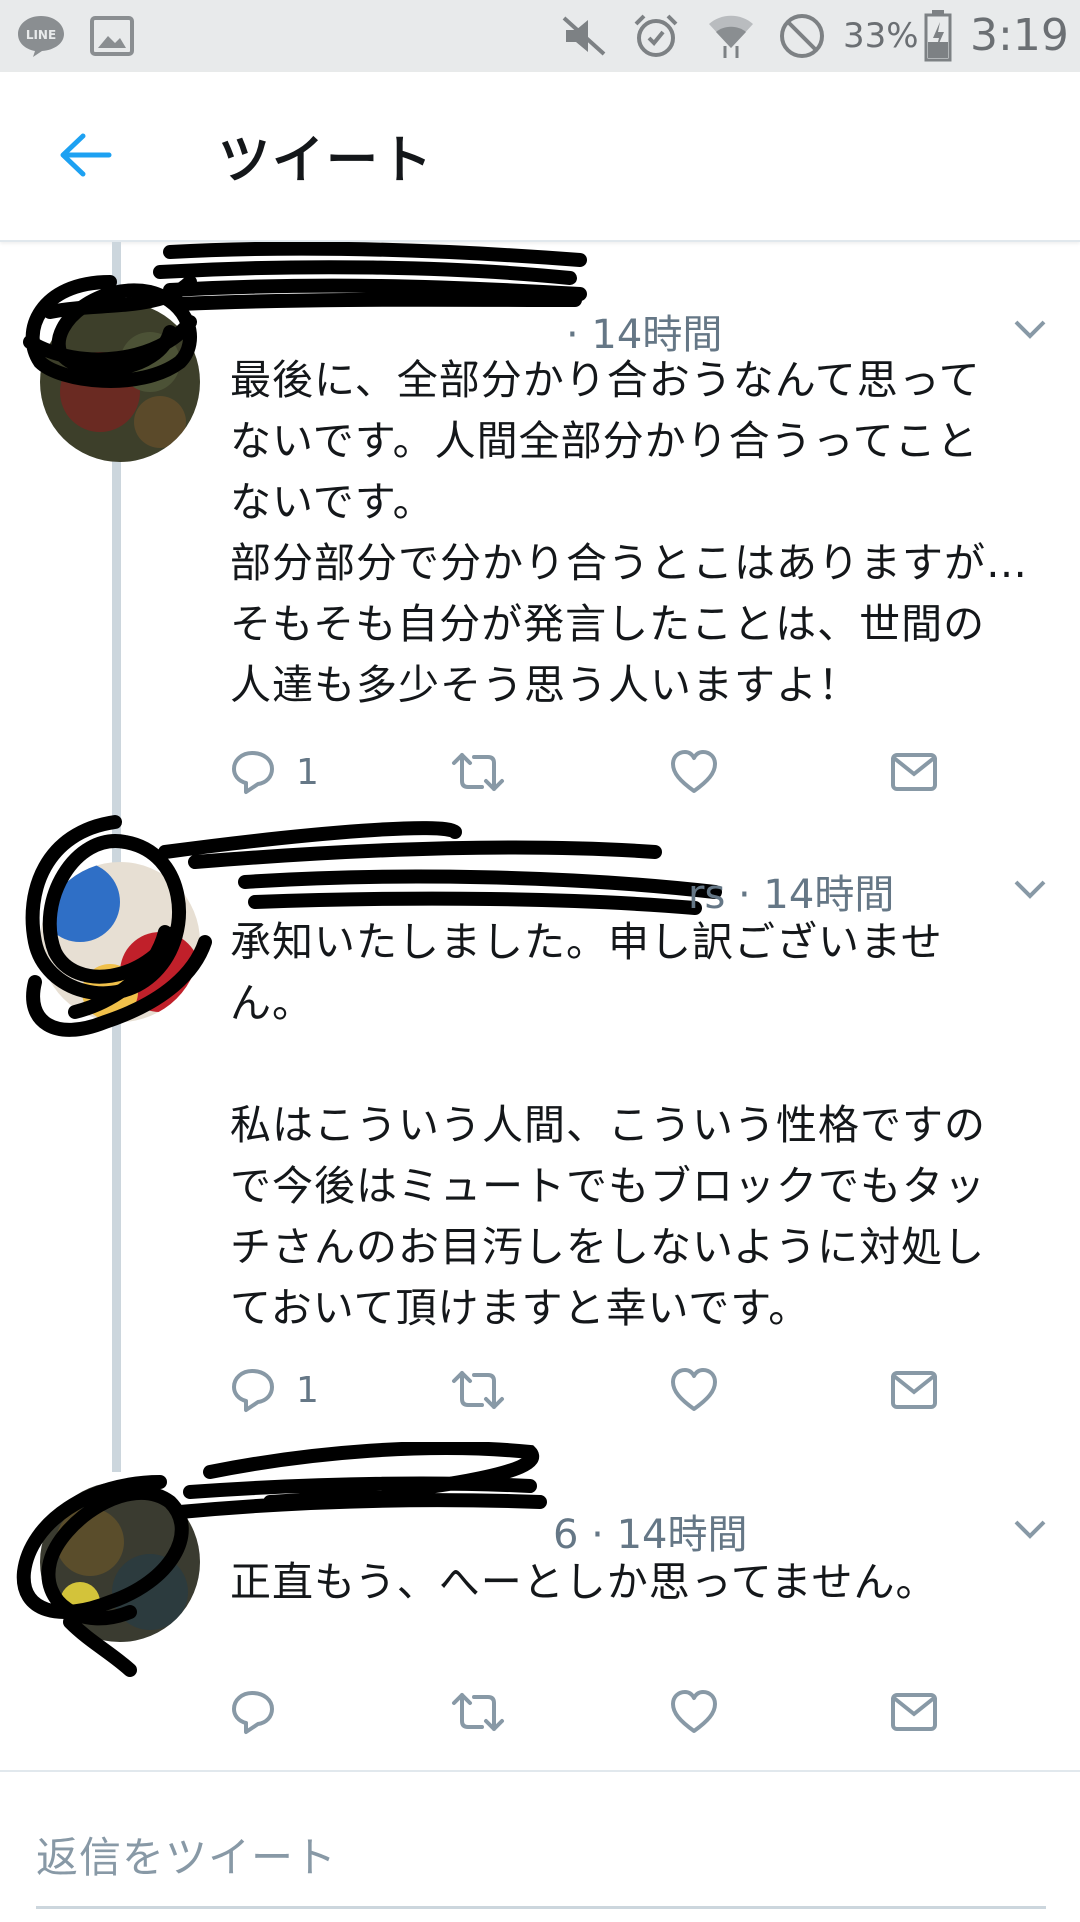 The height and width of the screenshot is (1922, 1080). Describe the element at coordinates (540, 1846) in the screenshot. I see `reply-composer: 返信をツイート` at that location.